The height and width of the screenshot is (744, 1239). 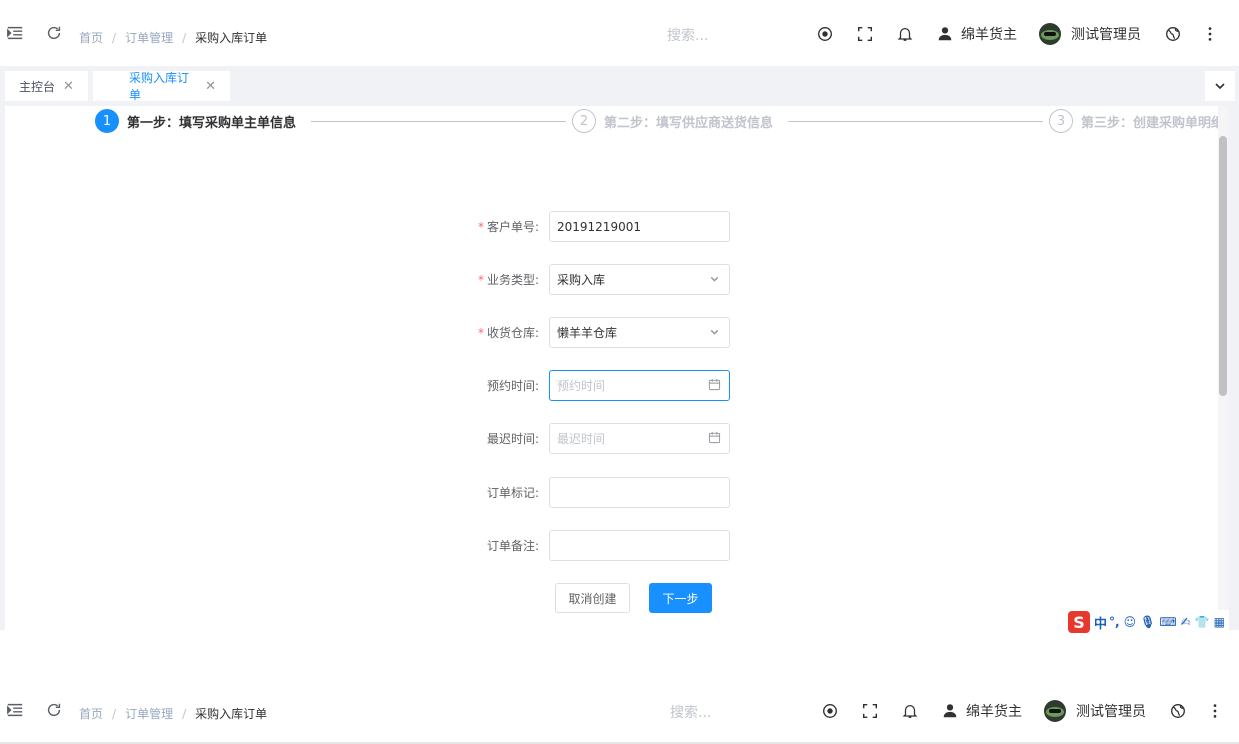 What do you see at coordinates (639, 545) in the screenshot?
I see `order-remark-input` at bounding box center [639, 545].